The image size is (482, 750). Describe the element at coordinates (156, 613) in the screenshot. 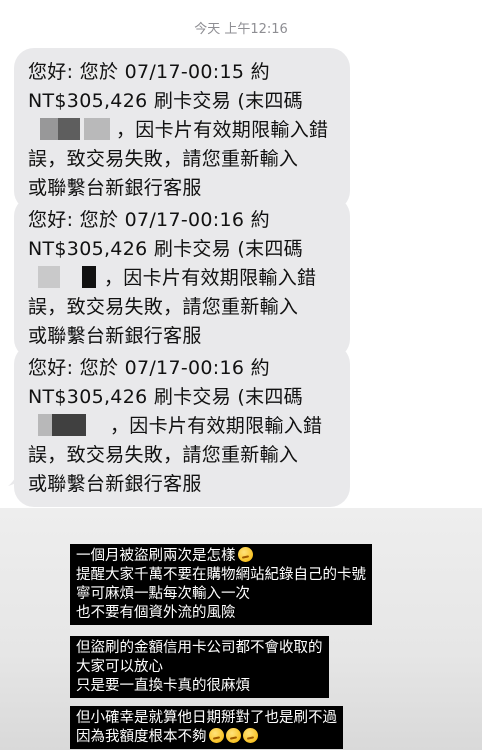

I see `caption-line: 也不要有個資外流的風險` at that location.